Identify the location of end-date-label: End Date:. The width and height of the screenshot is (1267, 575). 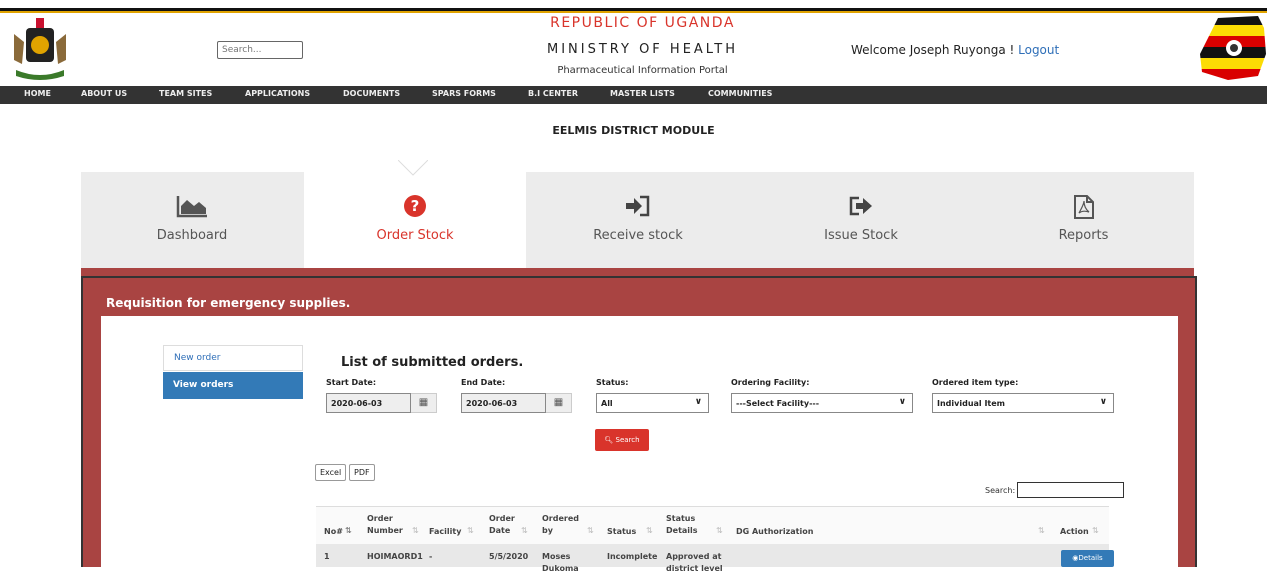
(483, 382).